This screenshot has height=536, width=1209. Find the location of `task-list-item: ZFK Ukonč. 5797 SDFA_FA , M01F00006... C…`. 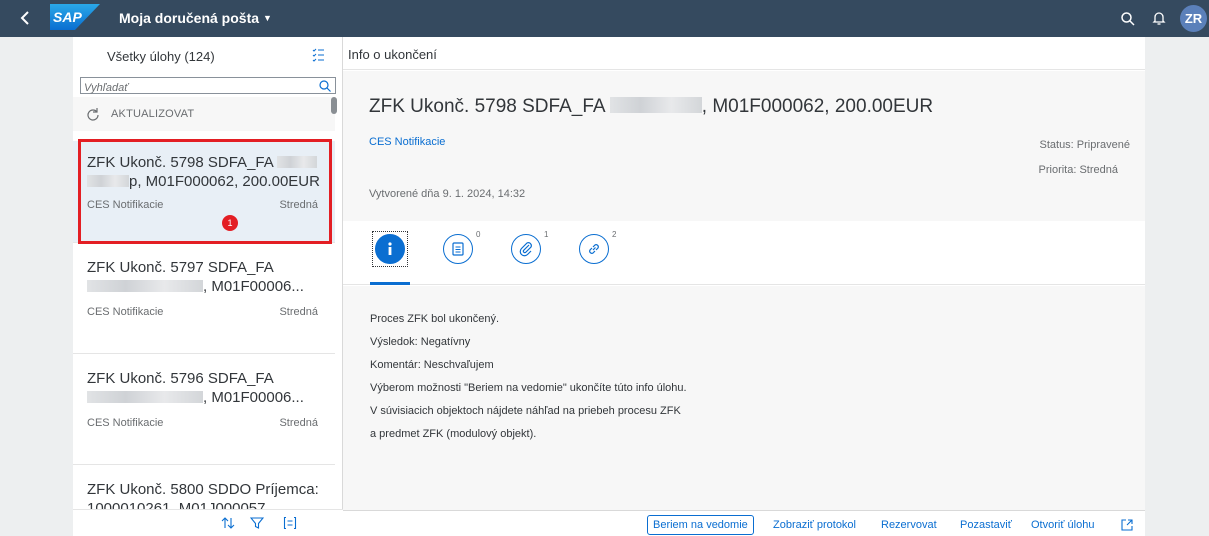

task-list-item: ZFK Ukonč. 5797 SDFA_FA , M01F00006... C… is located at coordinates (204, 298).